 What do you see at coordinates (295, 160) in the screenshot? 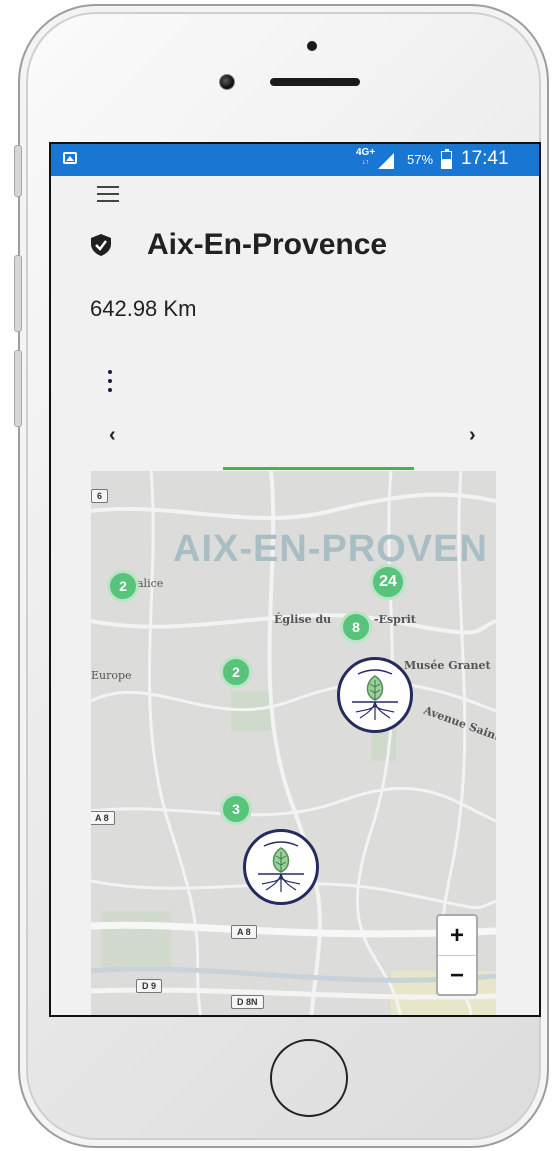
I see `status-bar: 4G+ ↓↑ 57% 17:41` at bounding box center [295, 160].